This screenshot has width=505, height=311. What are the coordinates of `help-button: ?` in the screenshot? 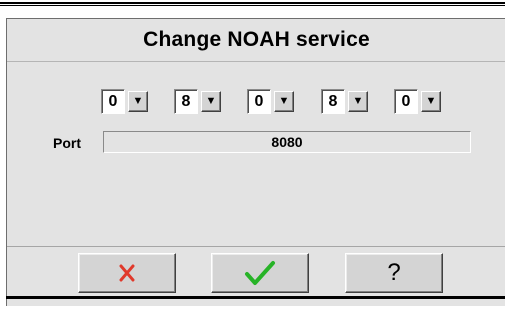 It's located at (394, 273).